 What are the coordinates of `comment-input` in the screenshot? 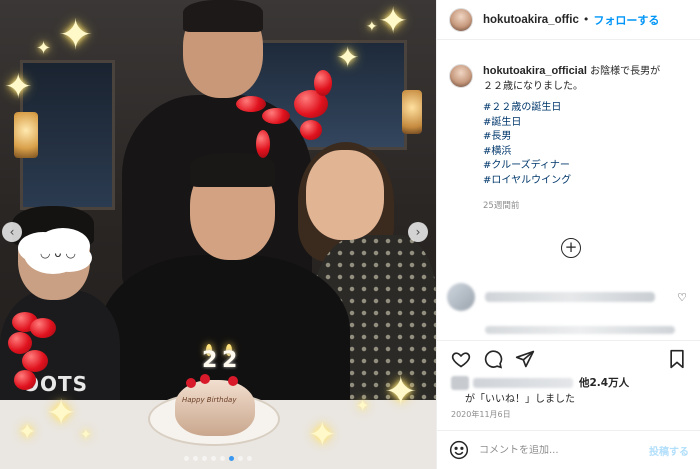 It's located at (564, 450).